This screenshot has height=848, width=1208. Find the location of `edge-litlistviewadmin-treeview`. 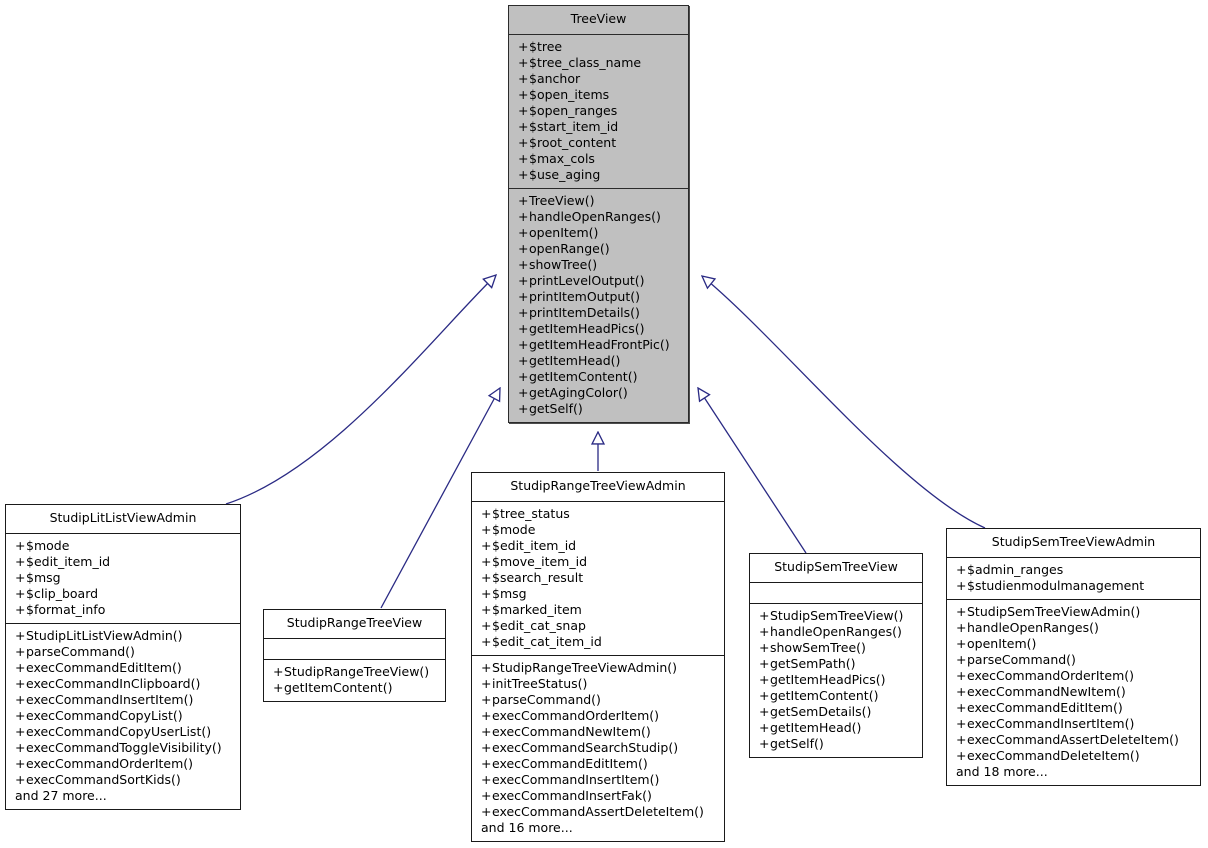

edge-litlistviewadmin-treeview is located at coordinates (360, 390).